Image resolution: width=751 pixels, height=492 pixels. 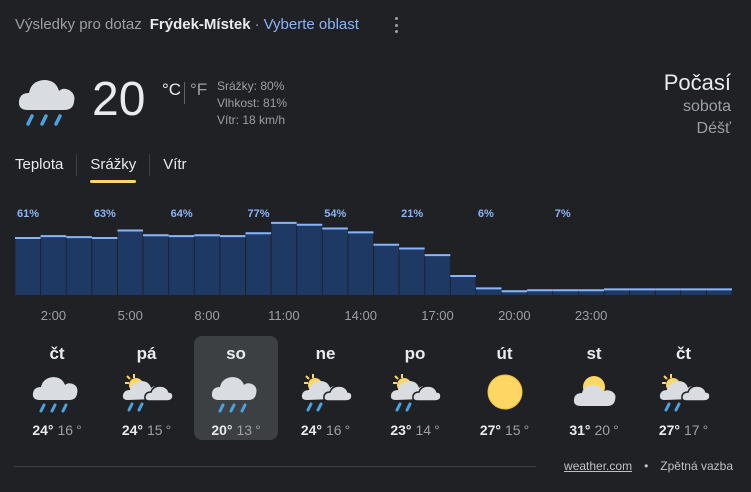 What do you see at coordinates (113, 169) in the screenshot?
I see `tab-precipitation: Srážky` at bounding box center [113, 169].